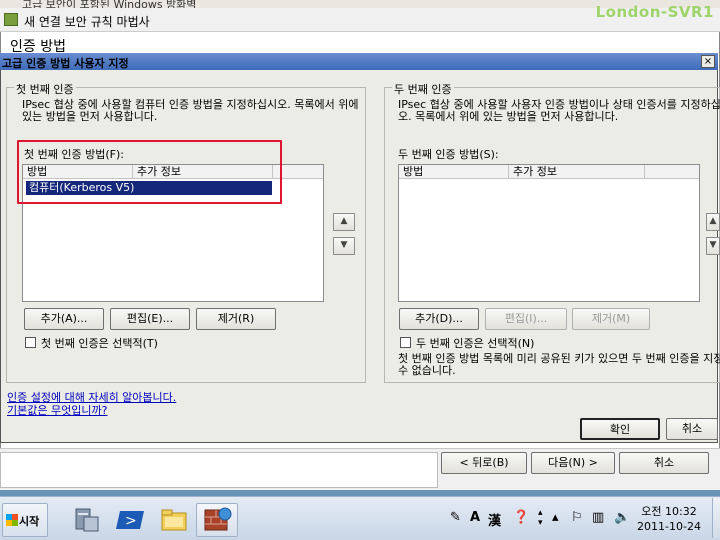 Image resolution: width=720 pixels, height=540 pixels. I want to click on second-optional-label: 두 번째 인증은 선택적(N), so click(475, 343).